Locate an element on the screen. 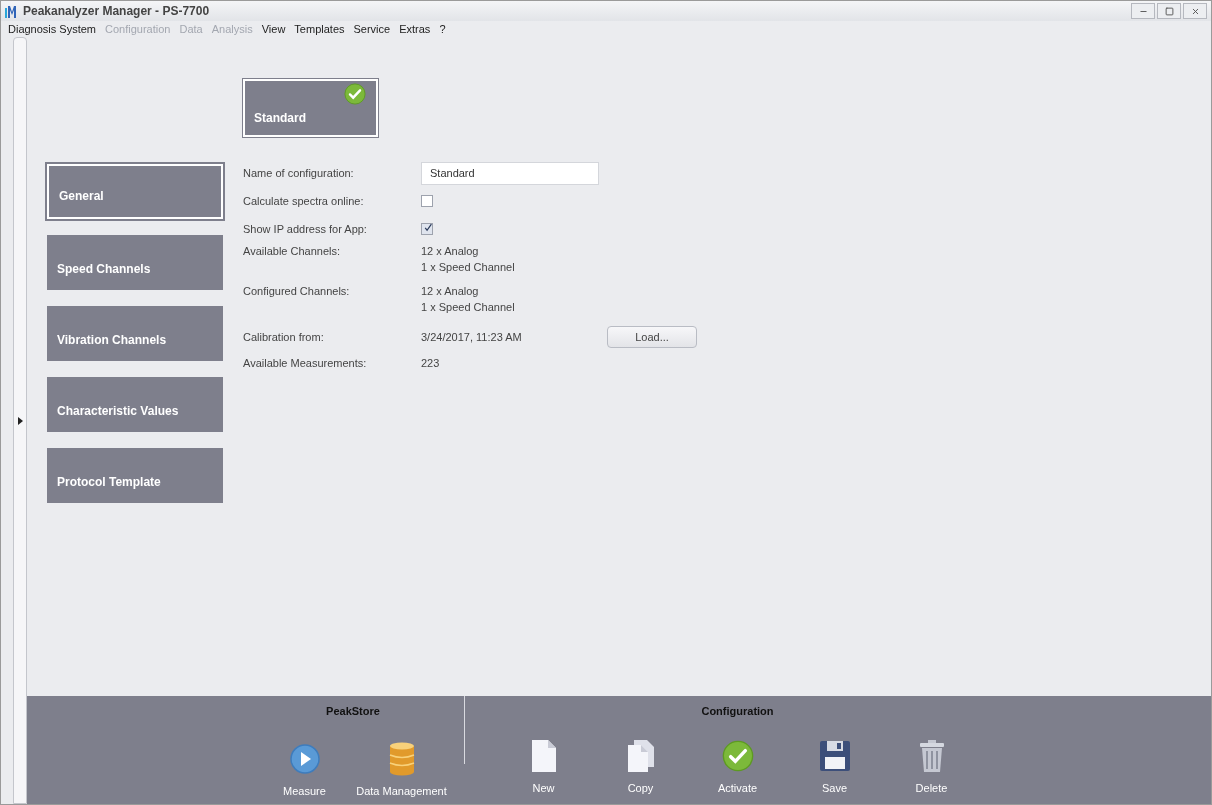 The height and width of the screenshot is (805, 1212). expand-arrow-icon is located at coordinates (20, 420).